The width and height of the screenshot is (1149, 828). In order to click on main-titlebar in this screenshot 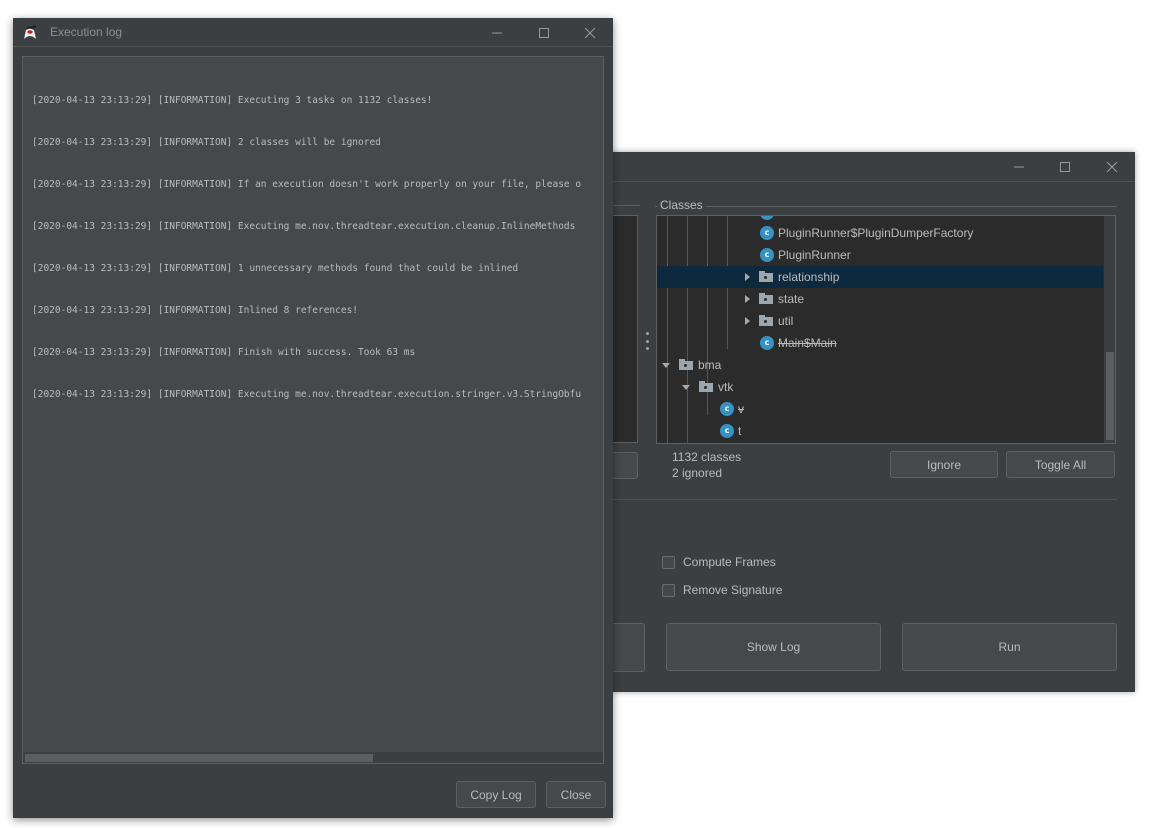, I will do `click(867, 167)`.